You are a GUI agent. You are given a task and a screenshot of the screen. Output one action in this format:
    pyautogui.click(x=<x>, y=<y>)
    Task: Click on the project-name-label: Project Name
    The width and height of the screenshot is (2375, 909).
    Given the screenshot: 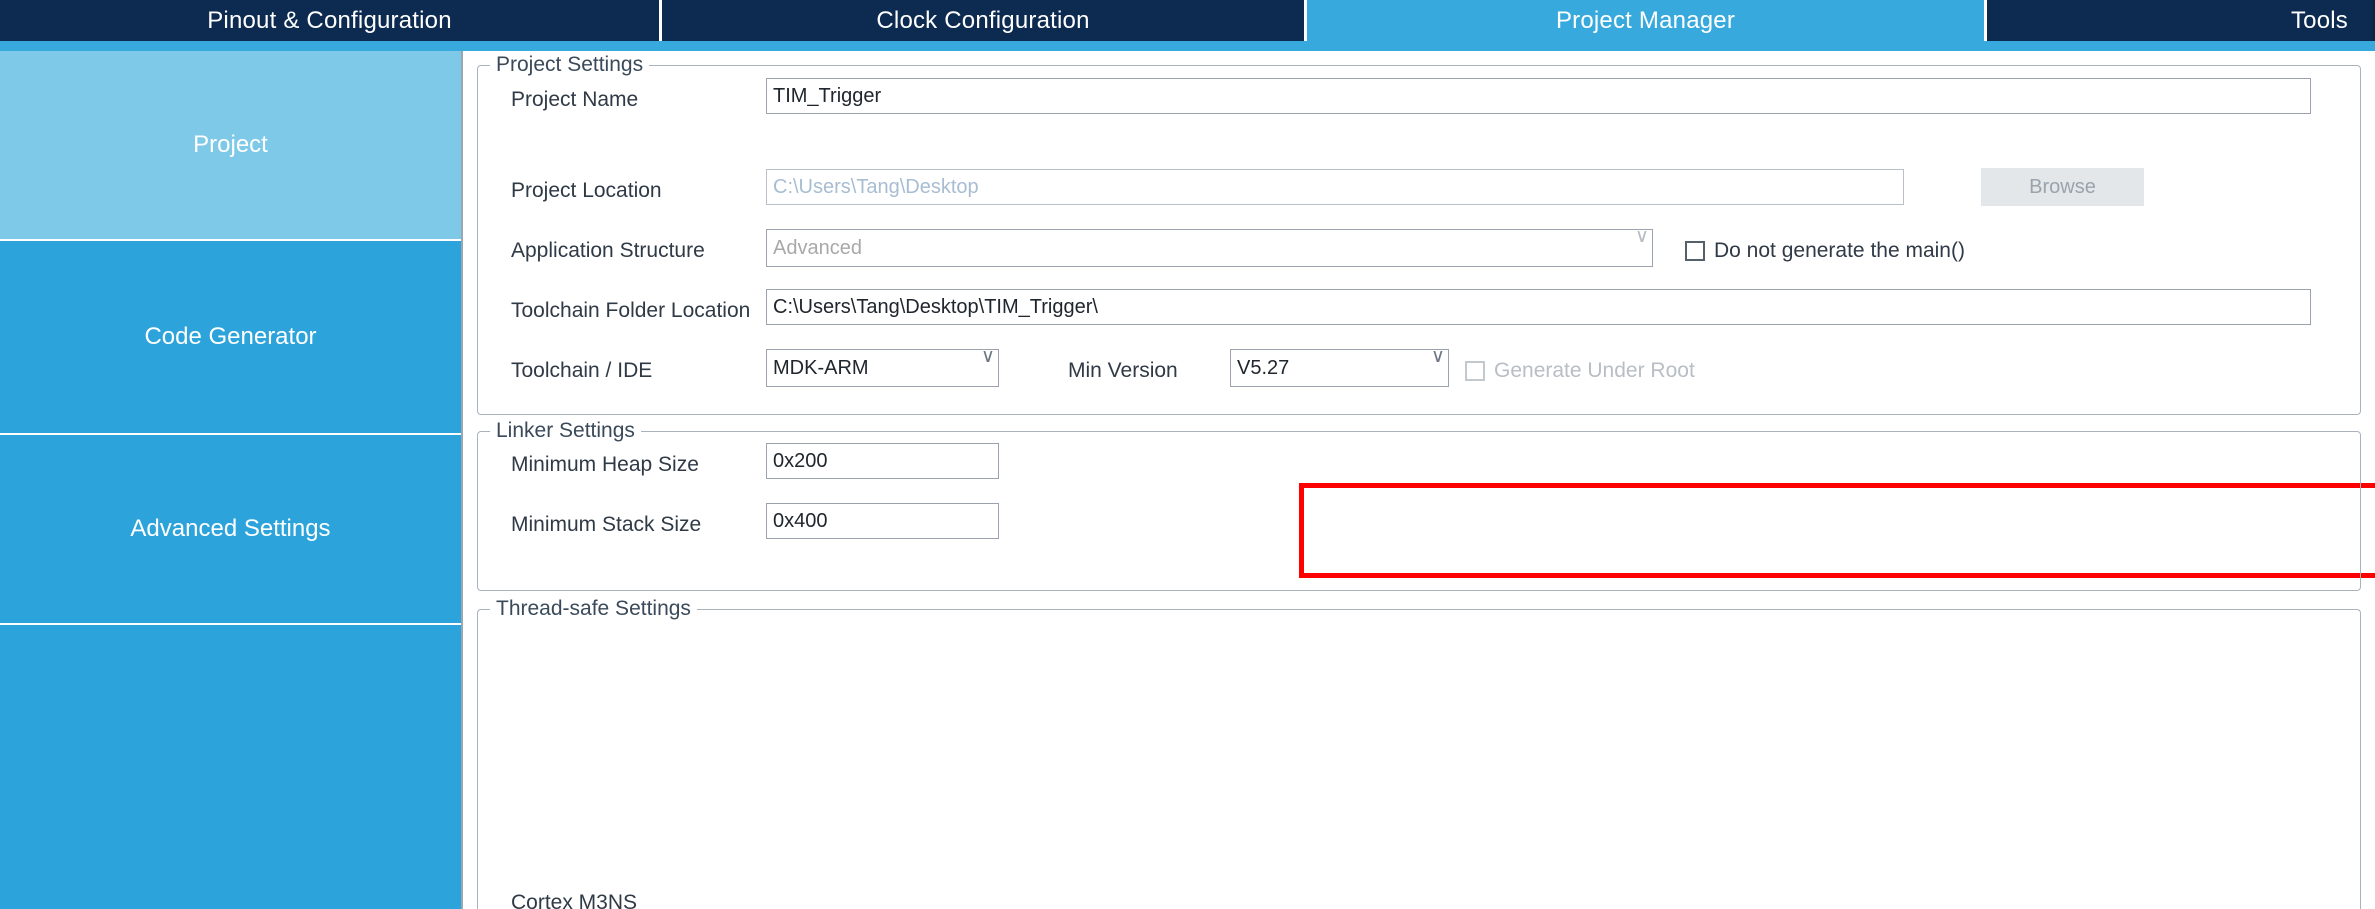 What is the action you would take?
    pyautogui.click(x=575, y=99)
    